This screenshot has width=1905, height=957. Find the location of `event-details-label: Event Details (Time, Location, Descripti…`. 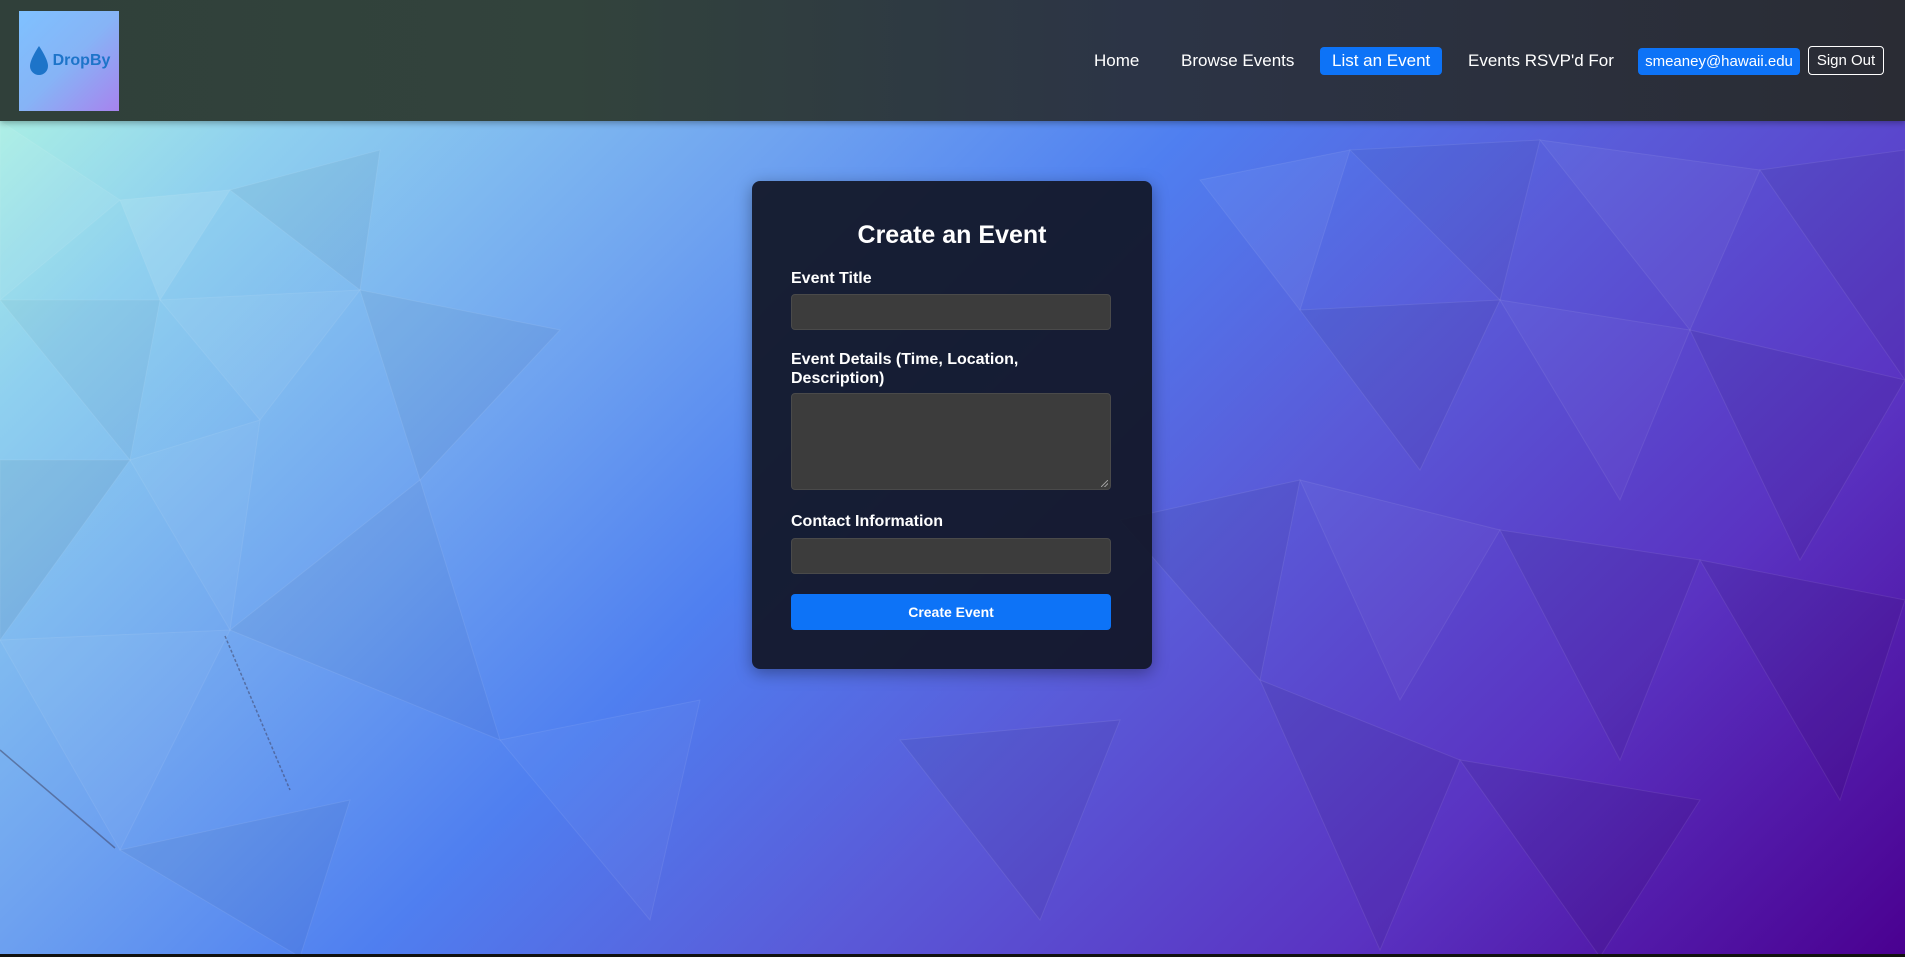

event-details-label: Event Details (Time, Location, Descripti… is located at coordinates (905, 369).